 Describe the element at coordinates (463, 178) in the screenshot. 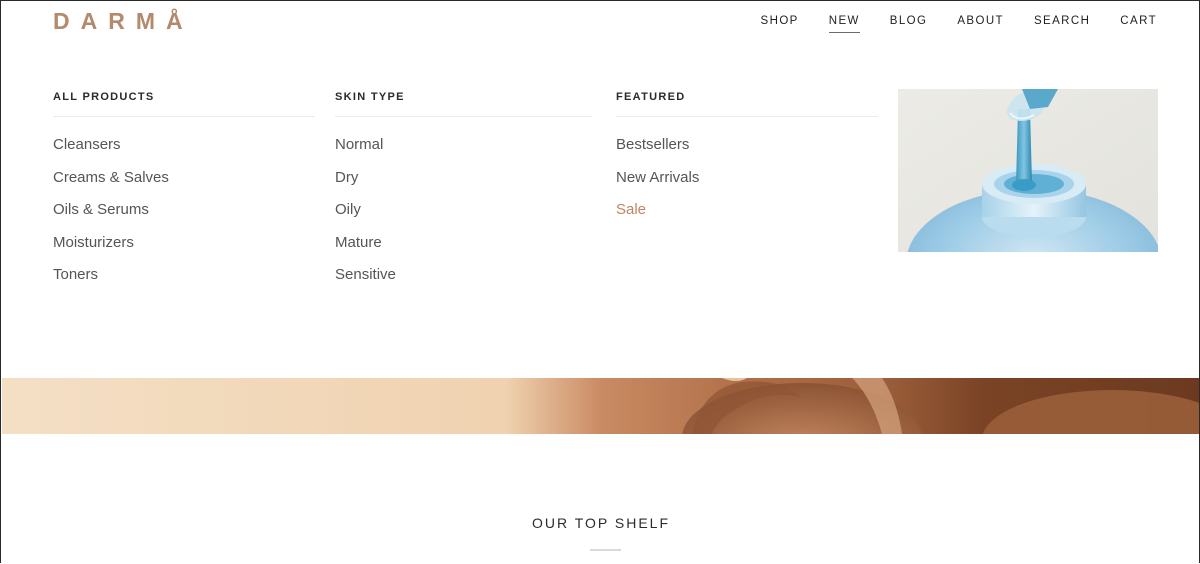

I see `menu-link-dry: Dry` at that location.